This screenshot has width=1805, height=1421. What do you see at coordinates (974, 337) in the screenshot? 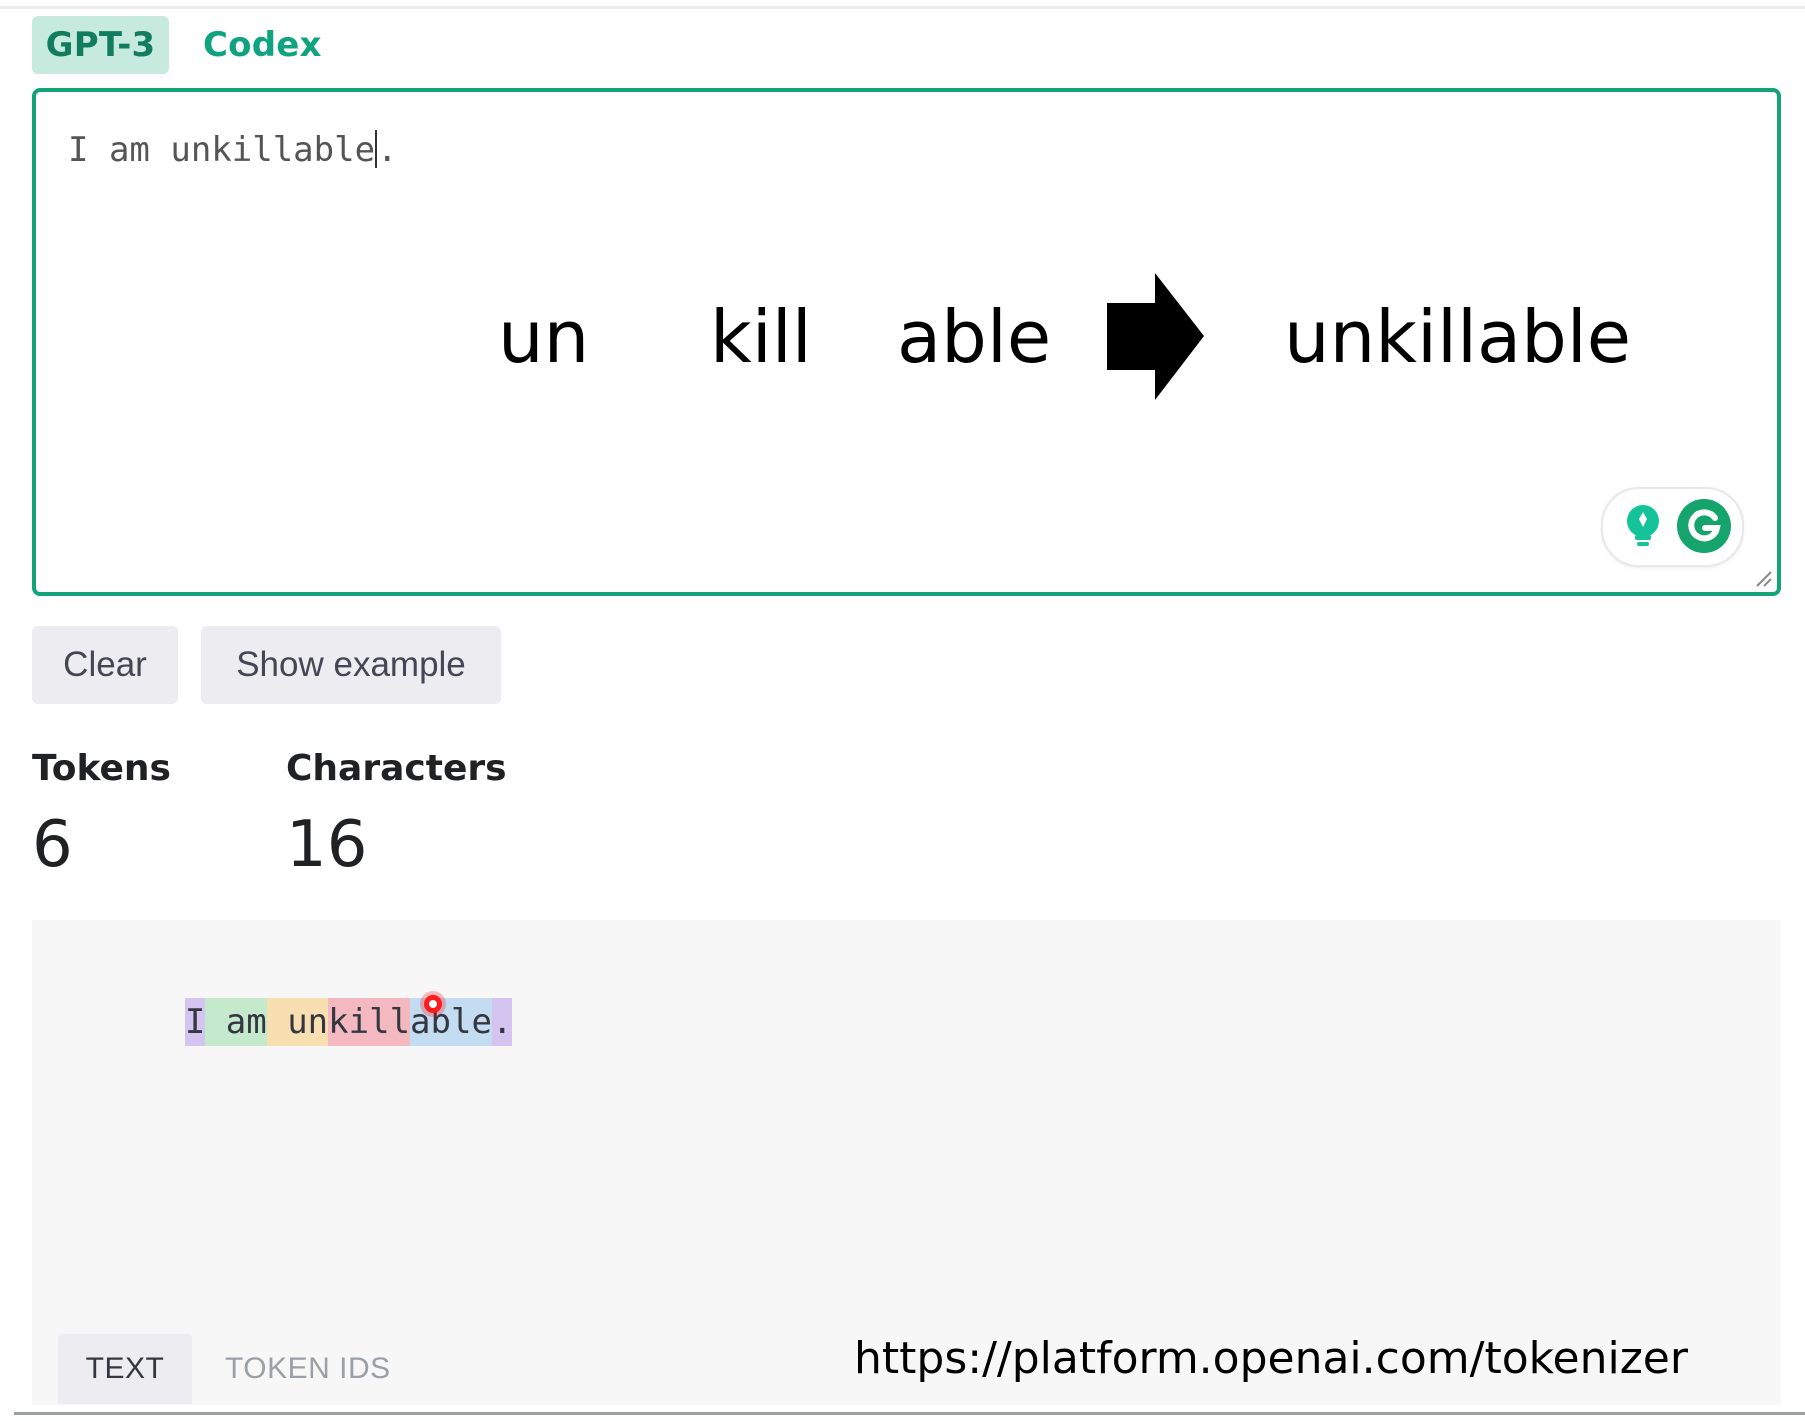
I see `overlay-part-able: able` at bounding box center [974, 337].